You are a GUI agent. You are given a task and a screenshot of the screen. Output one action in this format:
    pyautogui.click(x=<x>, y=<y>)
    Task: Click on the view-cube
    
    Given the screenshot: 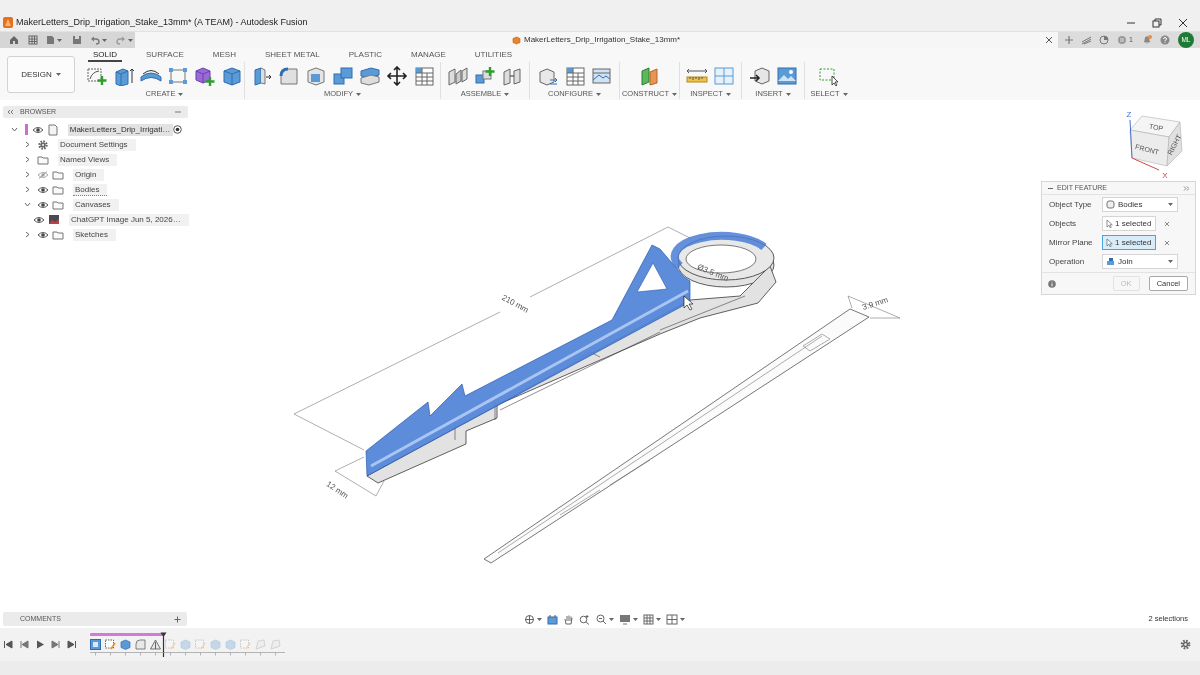 What is the action you would take?
    pyautogui.click(x=1156, y=141)
    